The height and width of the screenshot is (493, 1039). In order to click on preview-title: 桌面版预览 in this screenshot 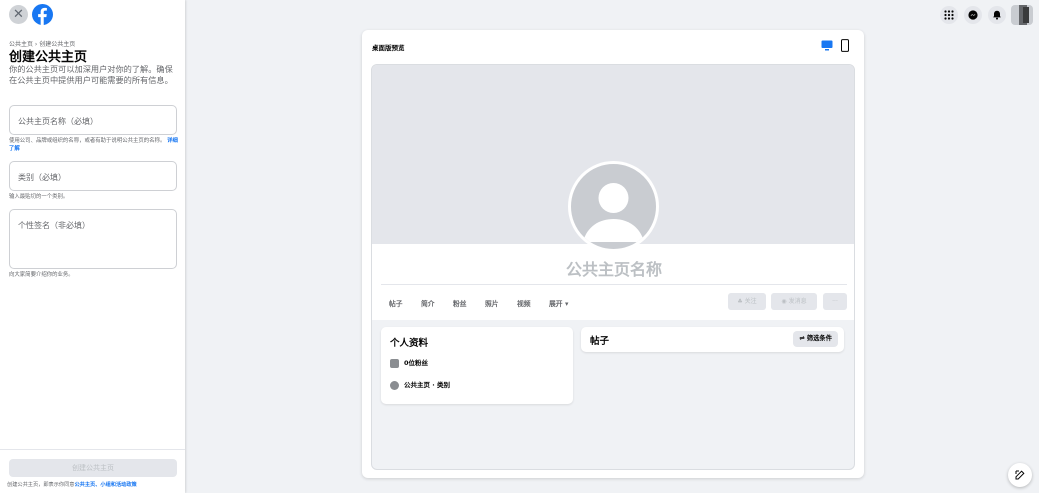, I will do `click(388, 48)`.